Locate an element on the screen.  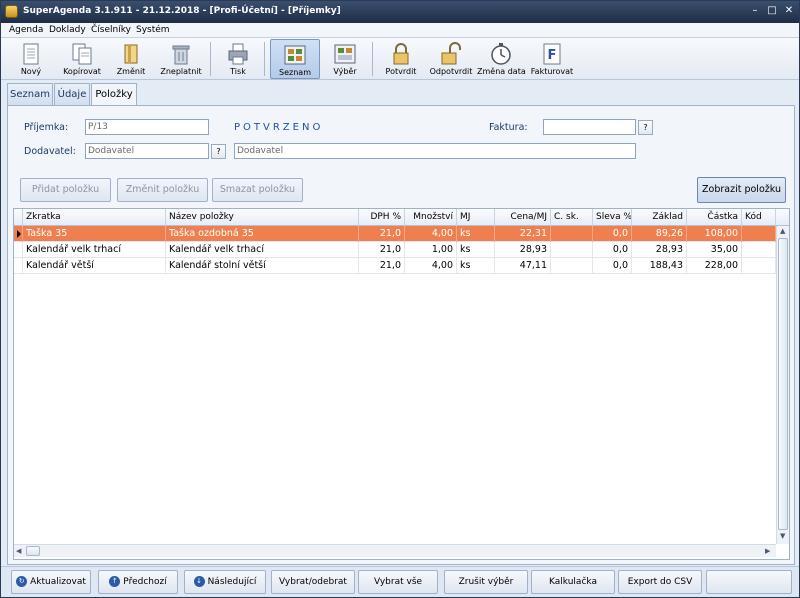
invoice-button: F Fakturovat is located at coordinates (552, 59).